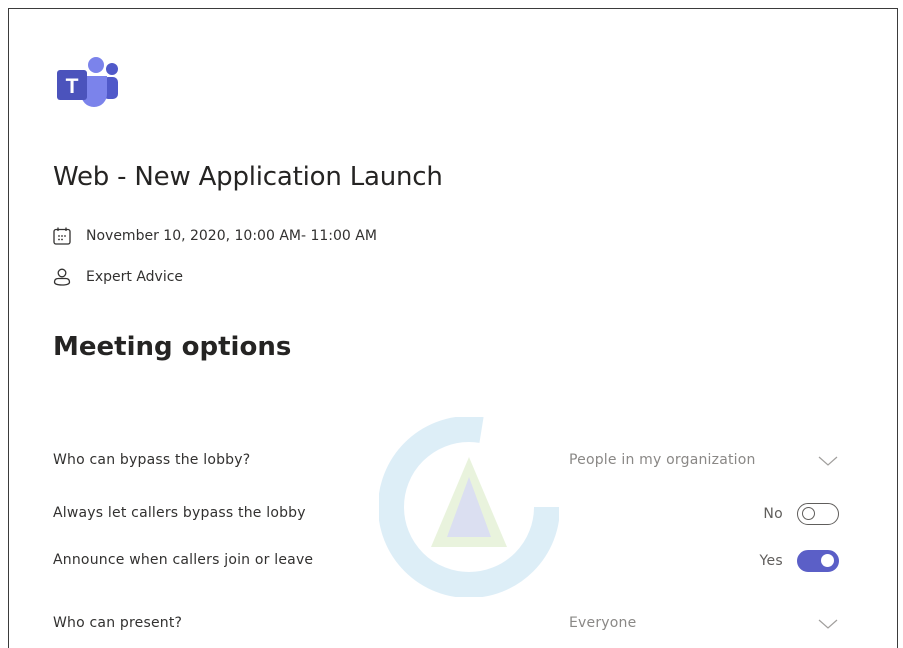 The width and height of the screenshot is (903, 648). Describe the element at coordinates (446, 561) in the screenshot. I see `option-row-announce: Announce when callers join or leave Yes` at that location.